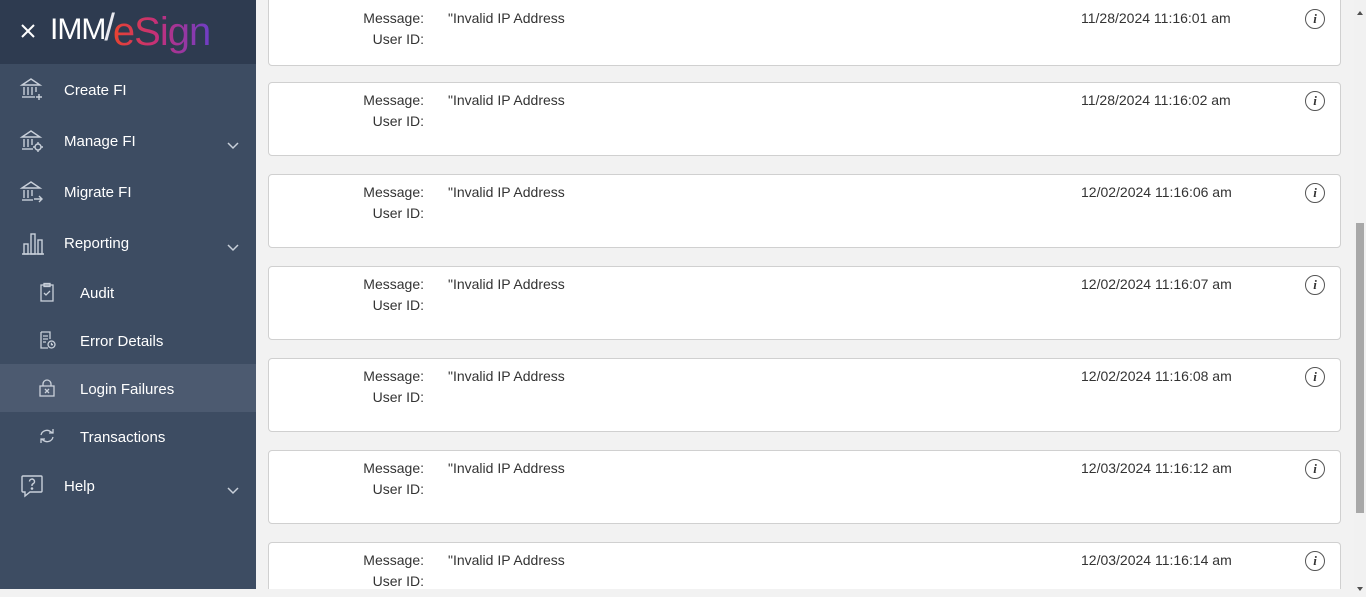 The image size is (1366, 597). Describe the element at coordinates (97, 243) in the screenshot. I see `sidebar-item-label: Reporting` at that location.